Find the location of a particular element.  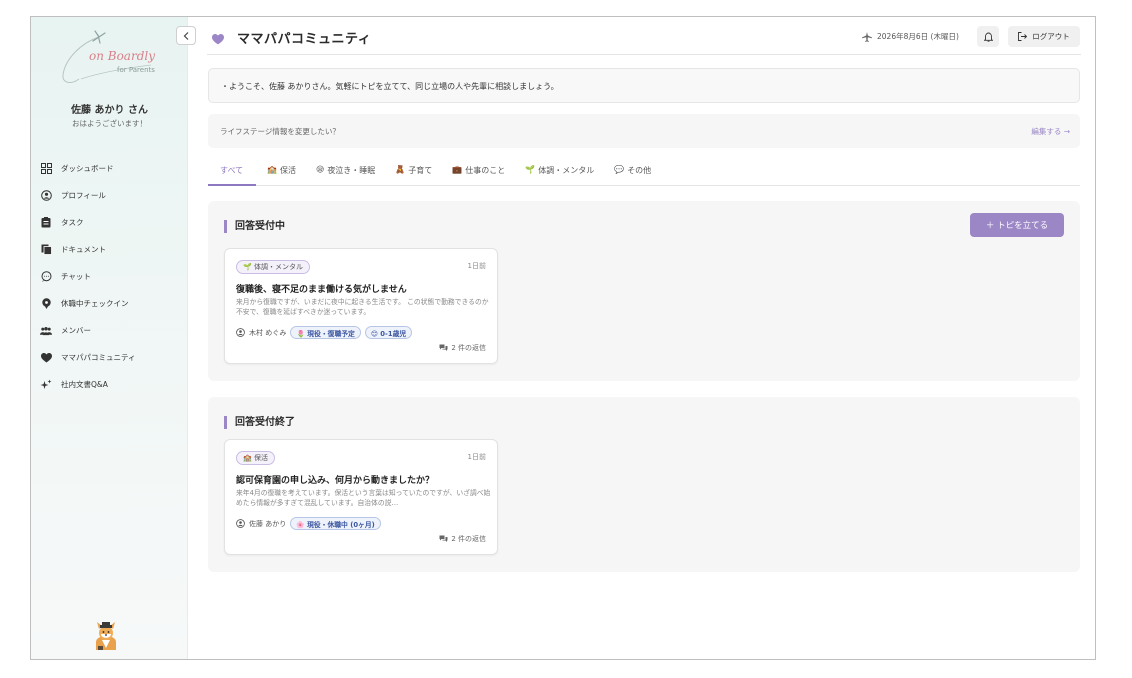

logout-icon is located at coordinates (1023, 36).